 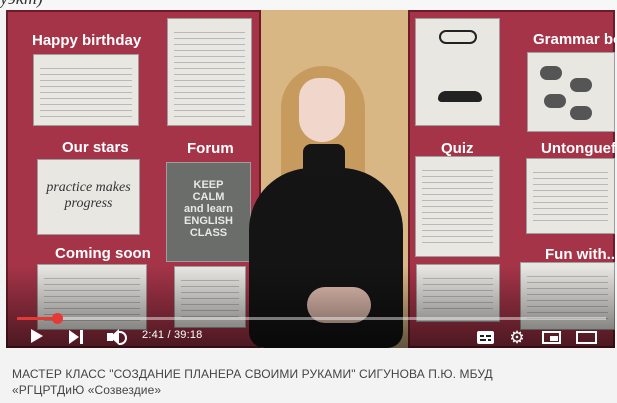 I want to click on poster-grammar, so click(x=571, y=92).